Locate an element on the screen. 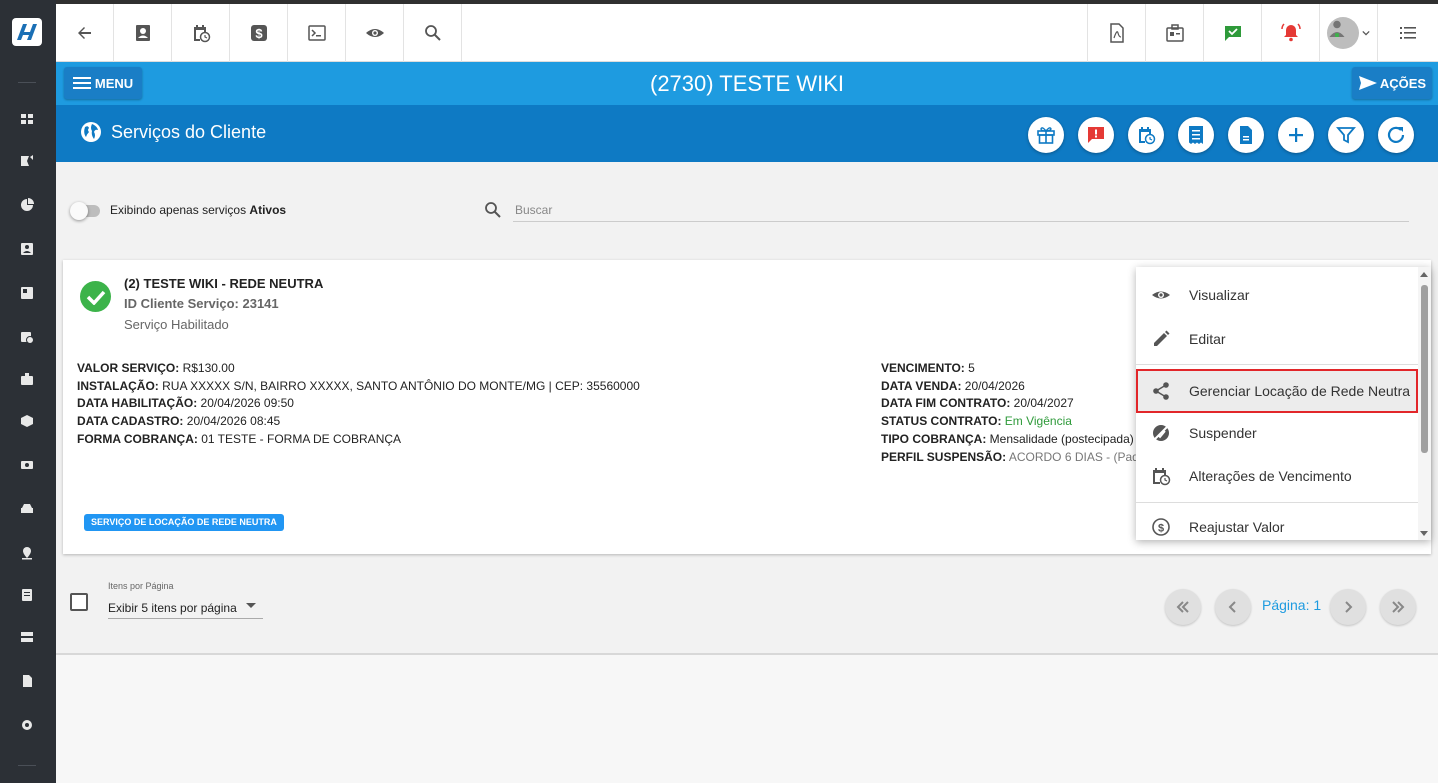  chevron-right-icon is located at coordinates (1349, 607).